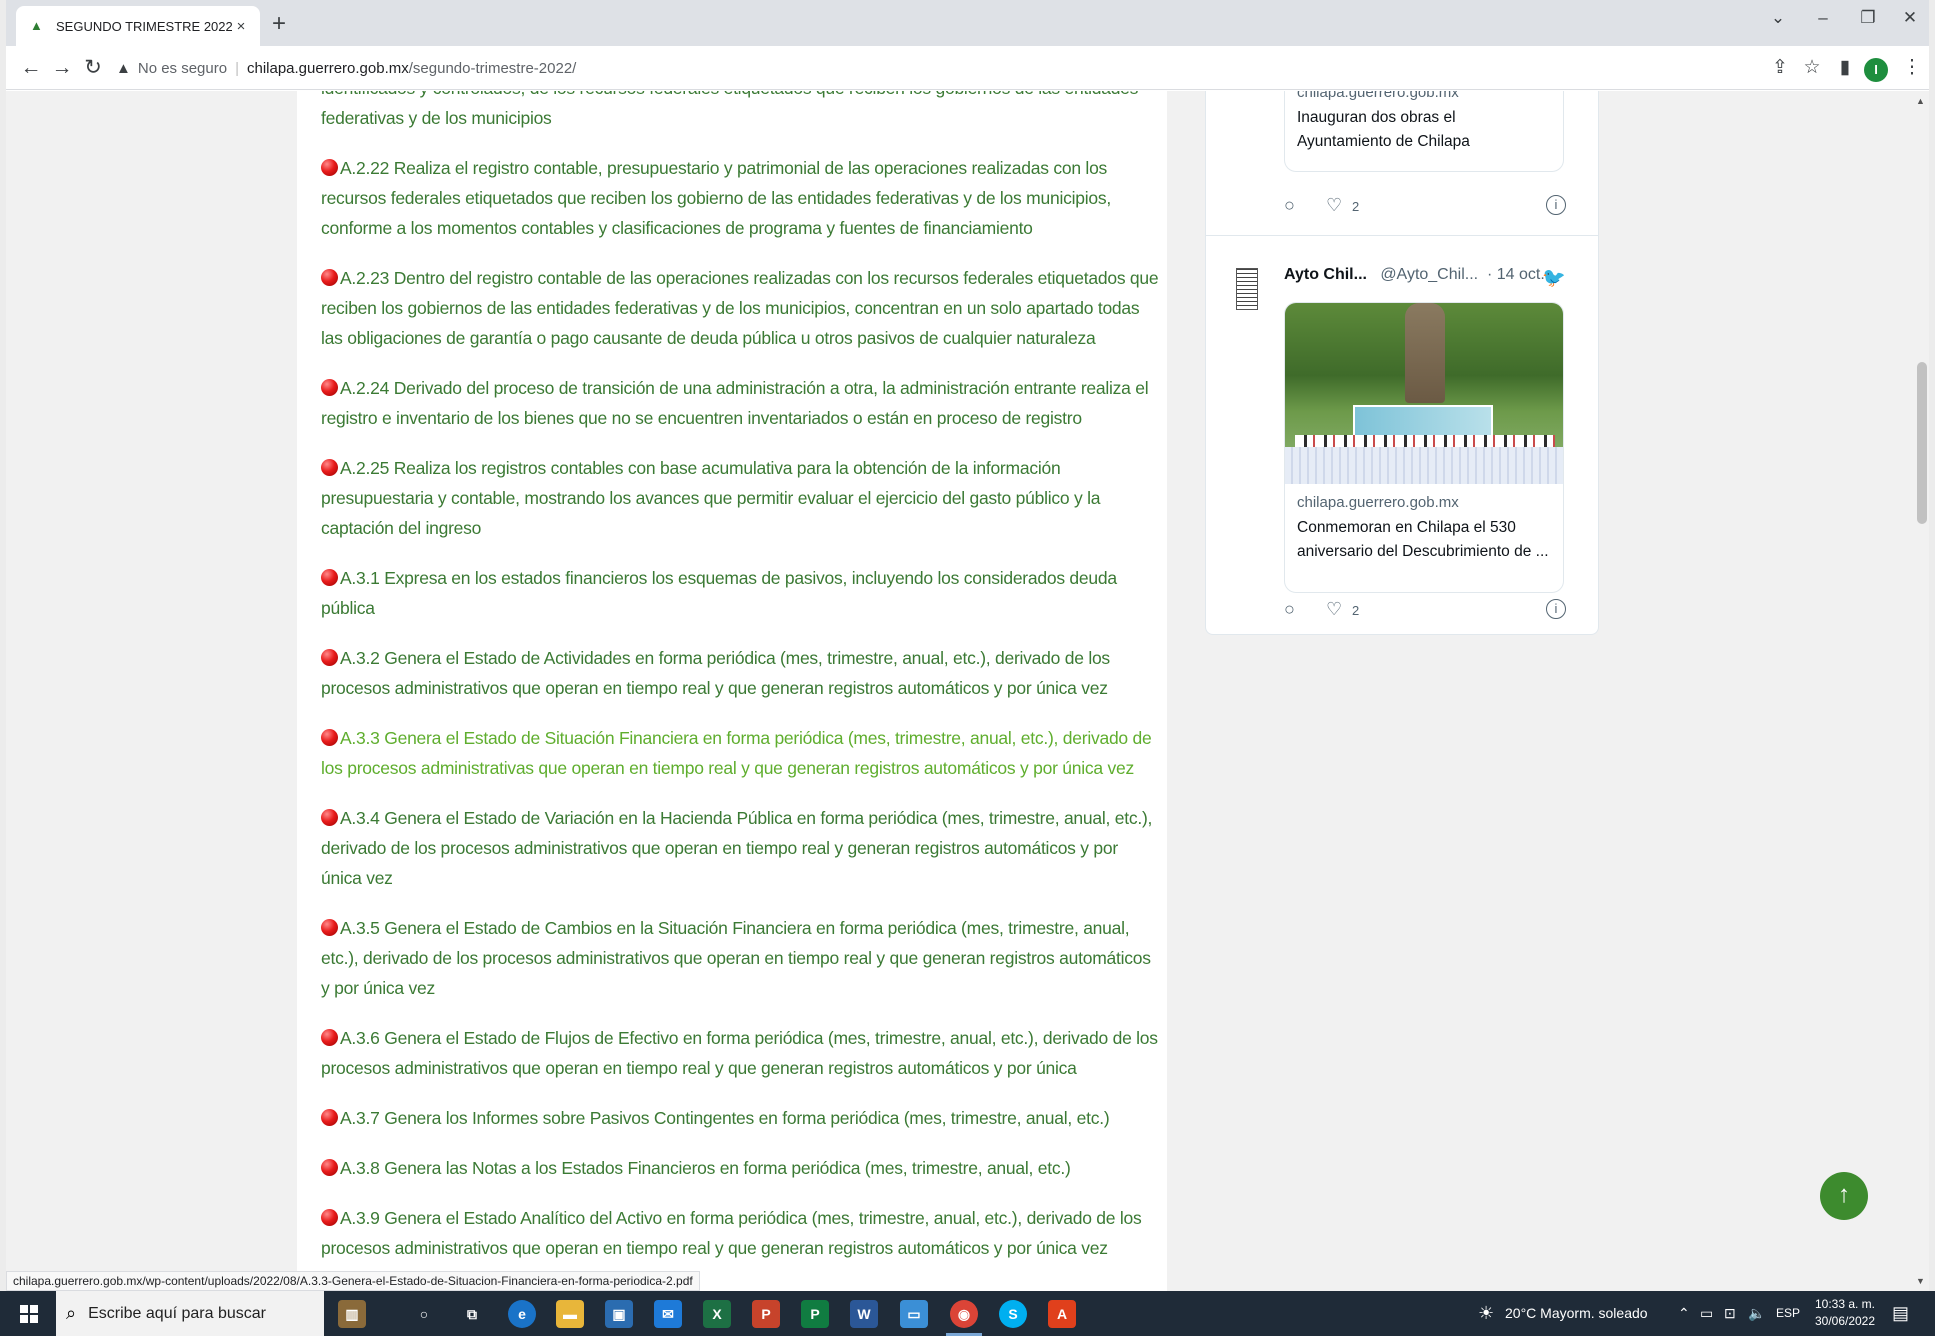  Describe the element at coordinates (138, 26) in the screenshot. I see `browser-tab: ▲ SEGUNDO TRIMESTRE 2022 | H. ×` at that location.